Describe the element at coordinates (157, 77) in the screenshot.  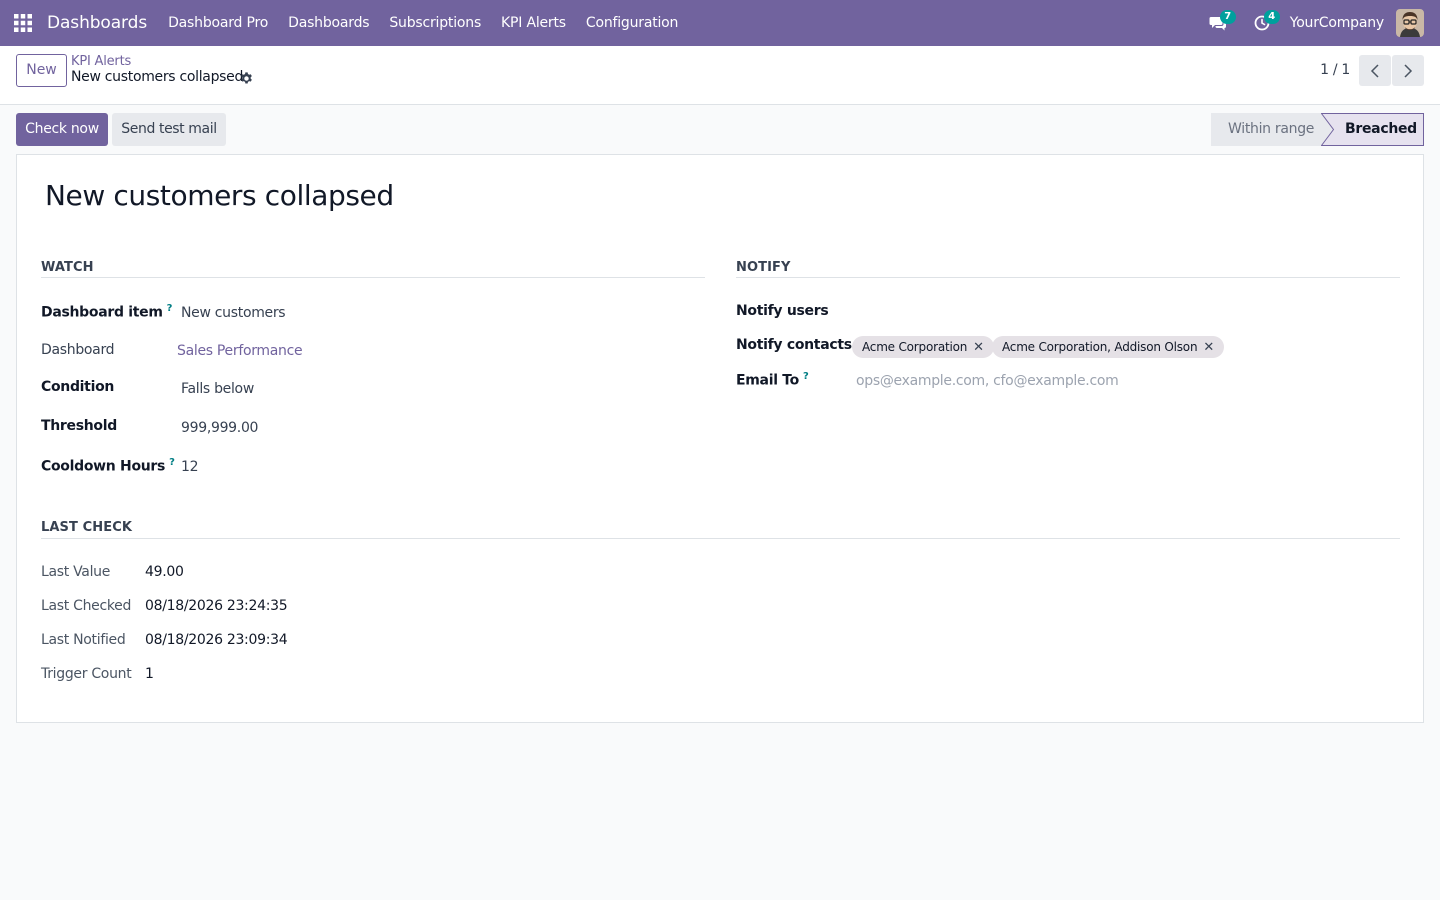
I see `breadcrumb-current-record: New customers collapsed` at that location.